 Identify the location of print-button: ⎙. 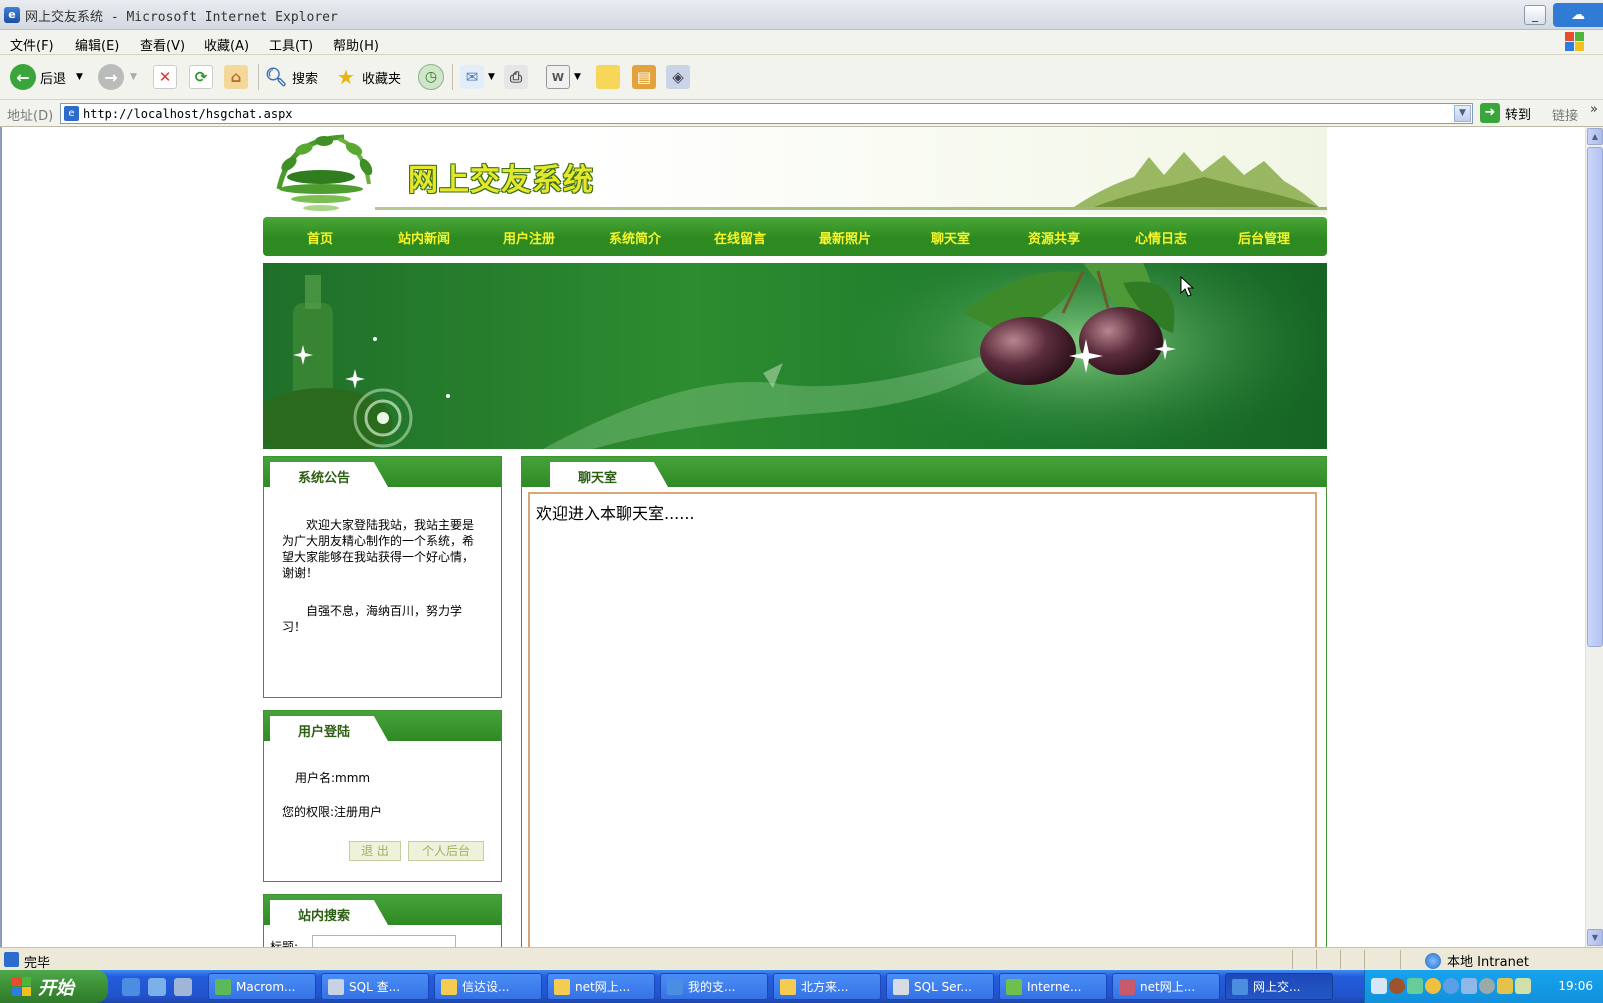
(516, 77).